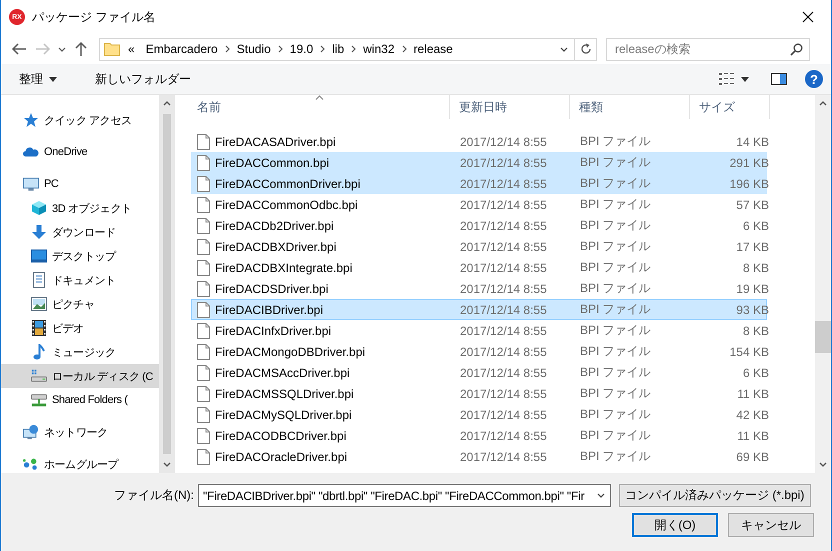  What do you see at coordinates (283, 267) in the screenshot?
I see `file-name: FireDACDBXIntegrate.bpi` at bounding box center [283, 267].